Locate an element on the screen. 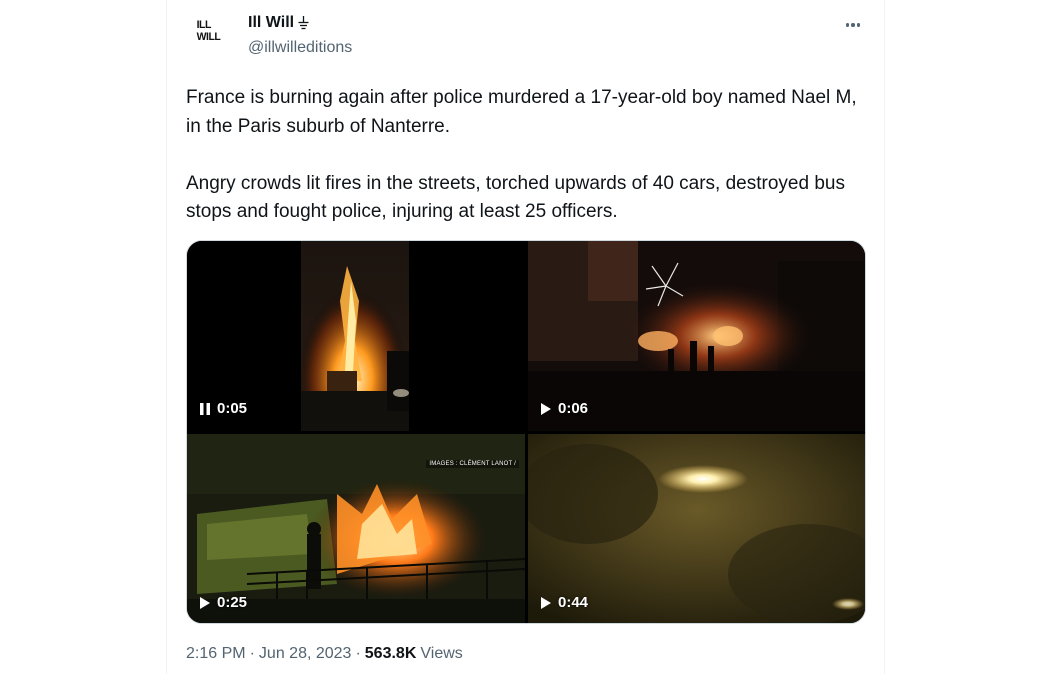 The width and height of the screenshot is (1050, 674). video-badge-1: 0:05 is located at coordinates (223, 408).